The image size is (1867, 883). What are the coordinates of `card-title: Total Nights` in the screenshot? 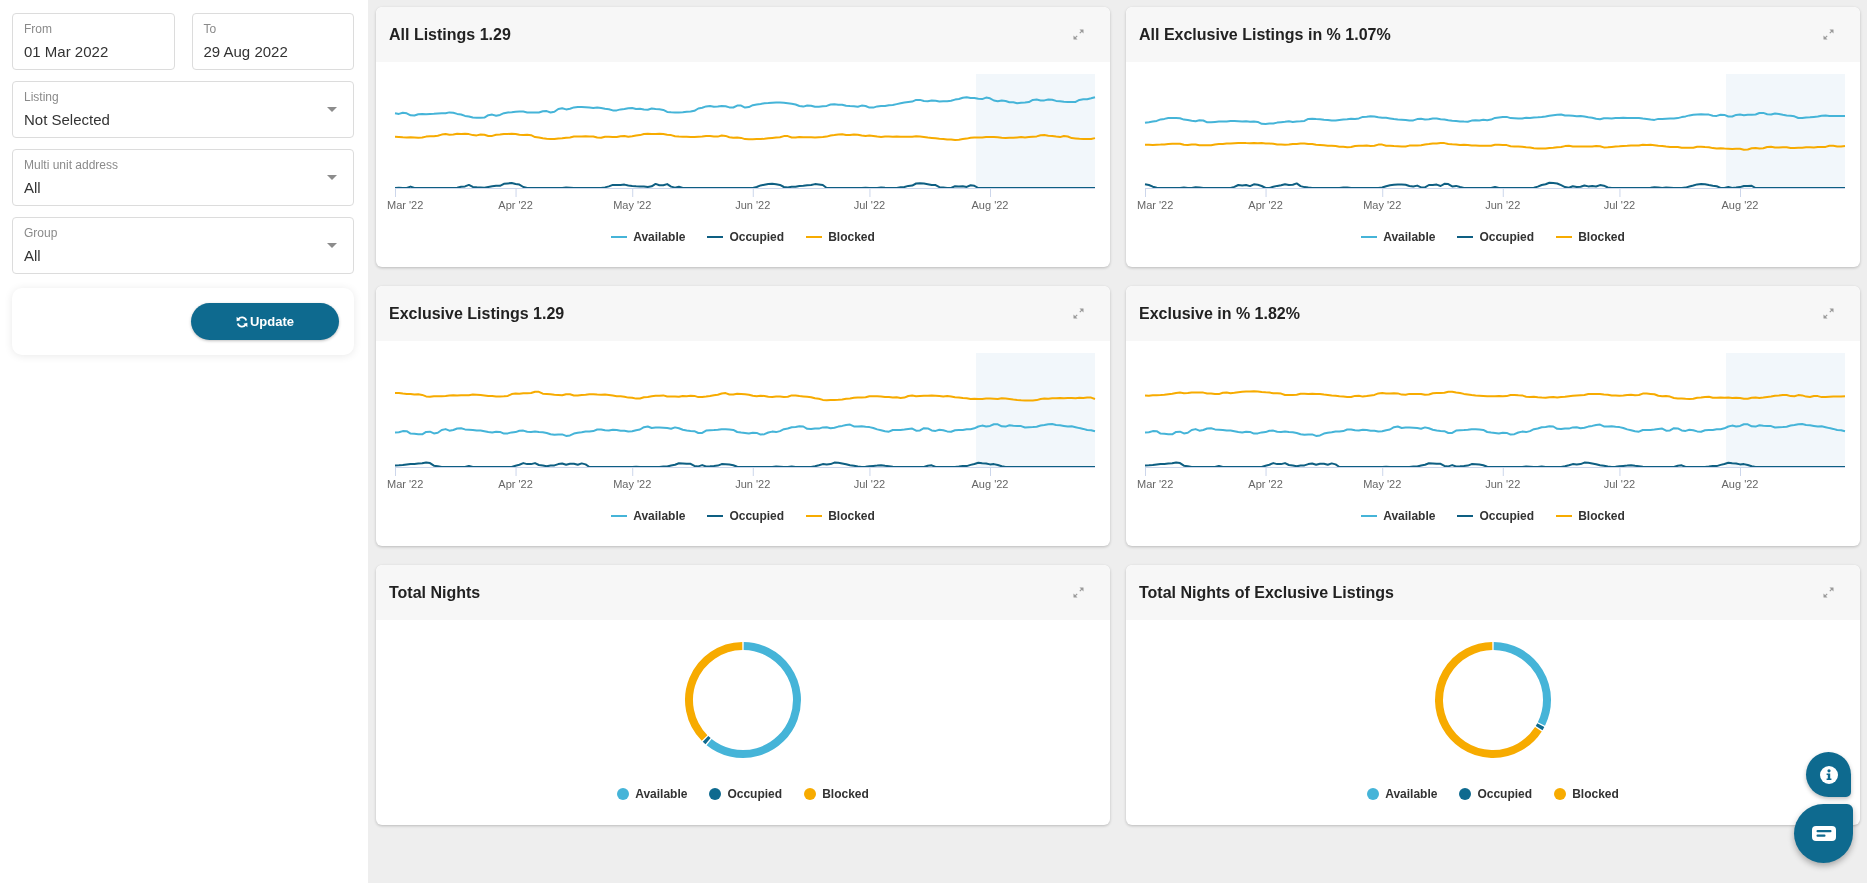 It's located at (435, 592).